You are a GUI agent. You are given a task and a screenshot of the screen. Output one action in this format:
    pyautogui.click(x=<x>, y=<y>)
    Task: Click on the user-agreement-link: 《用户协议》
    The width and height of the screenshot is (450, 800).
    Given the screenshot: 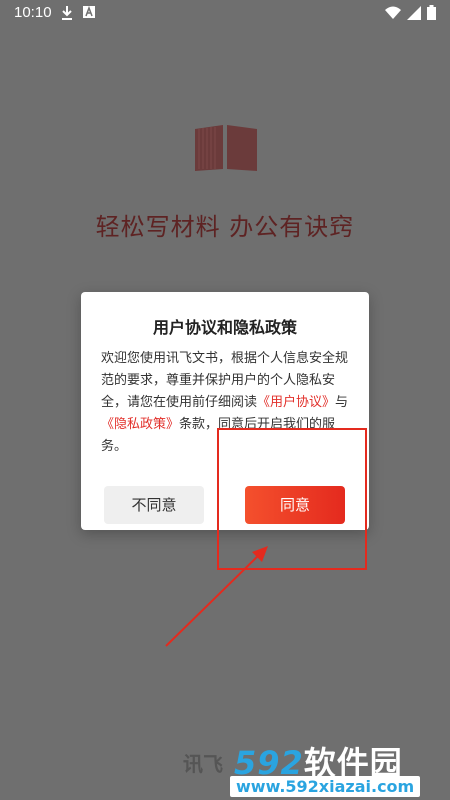 What is the action you would take?
    pyautogui.click(x=296, y=402)
    